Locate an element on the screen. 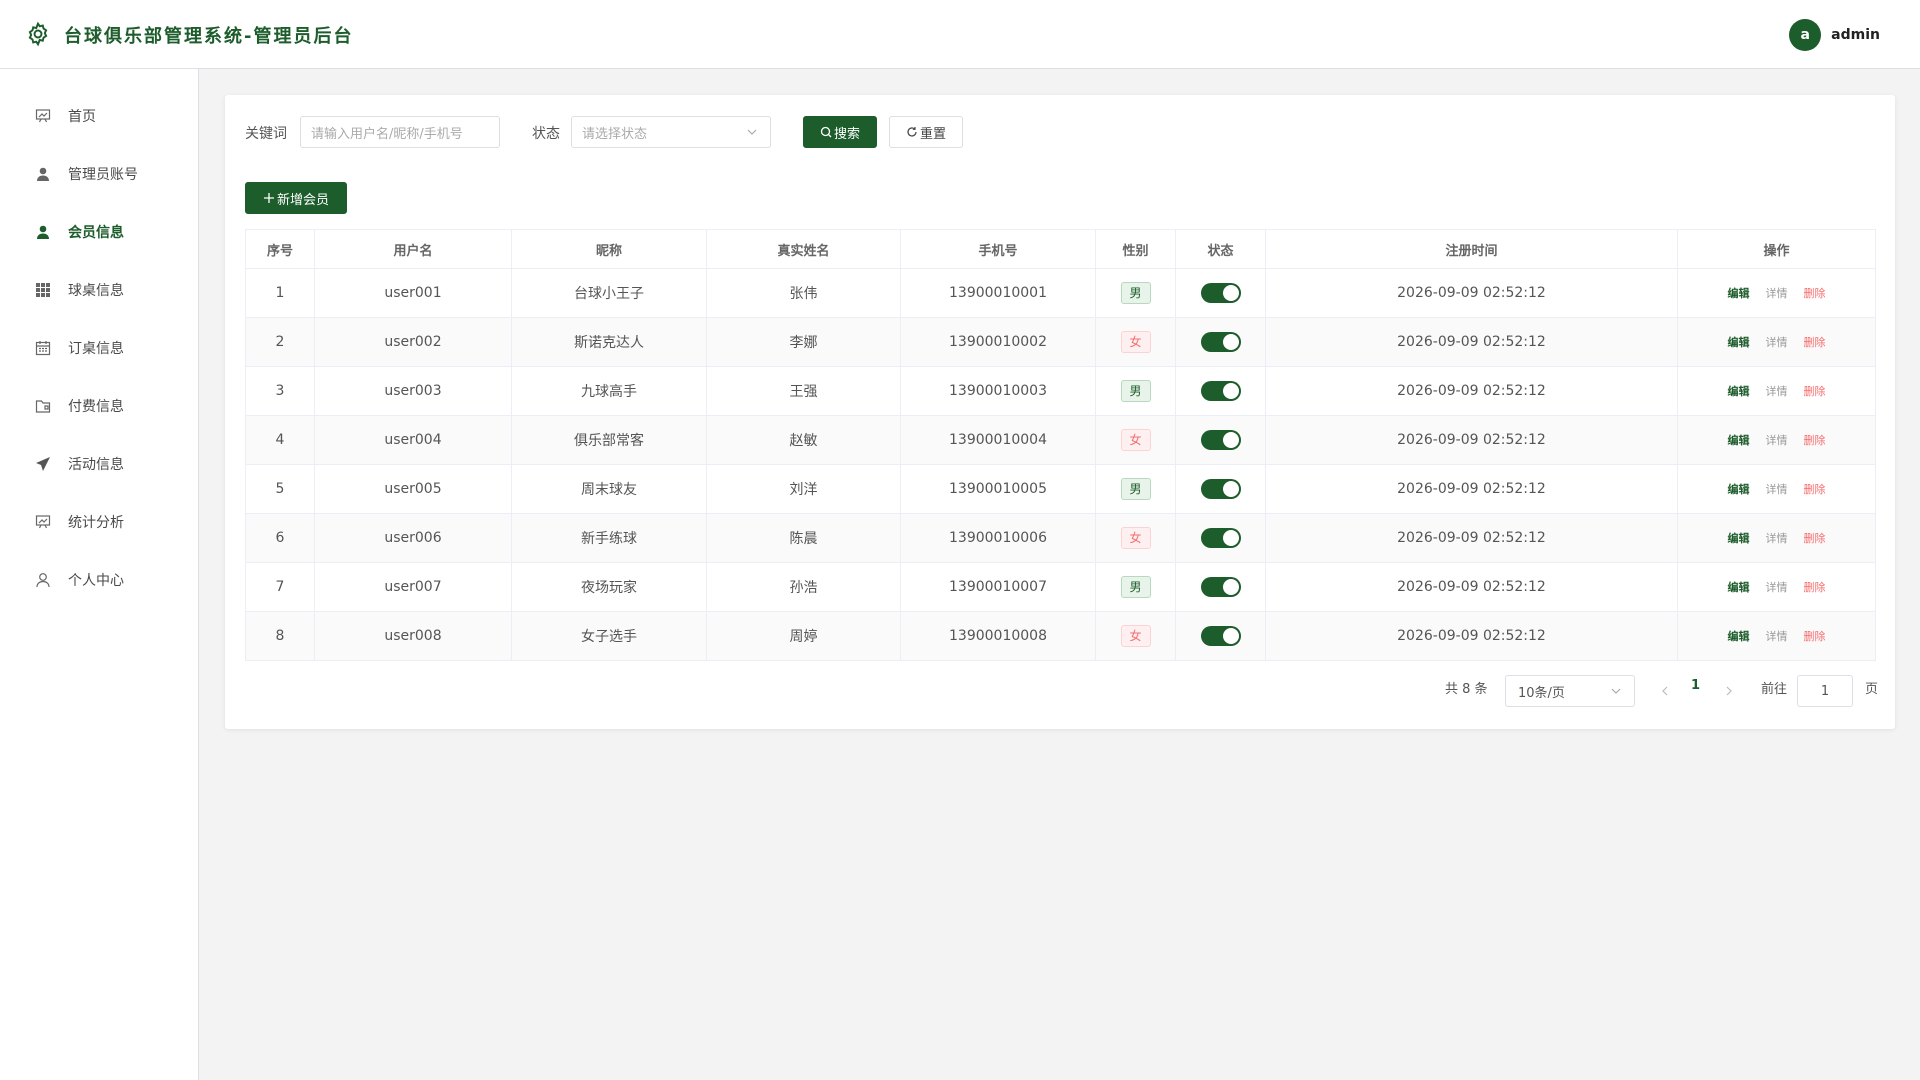 The image size is (1920, 1080). cell-no: 1 is located at coordinates (280, 293).